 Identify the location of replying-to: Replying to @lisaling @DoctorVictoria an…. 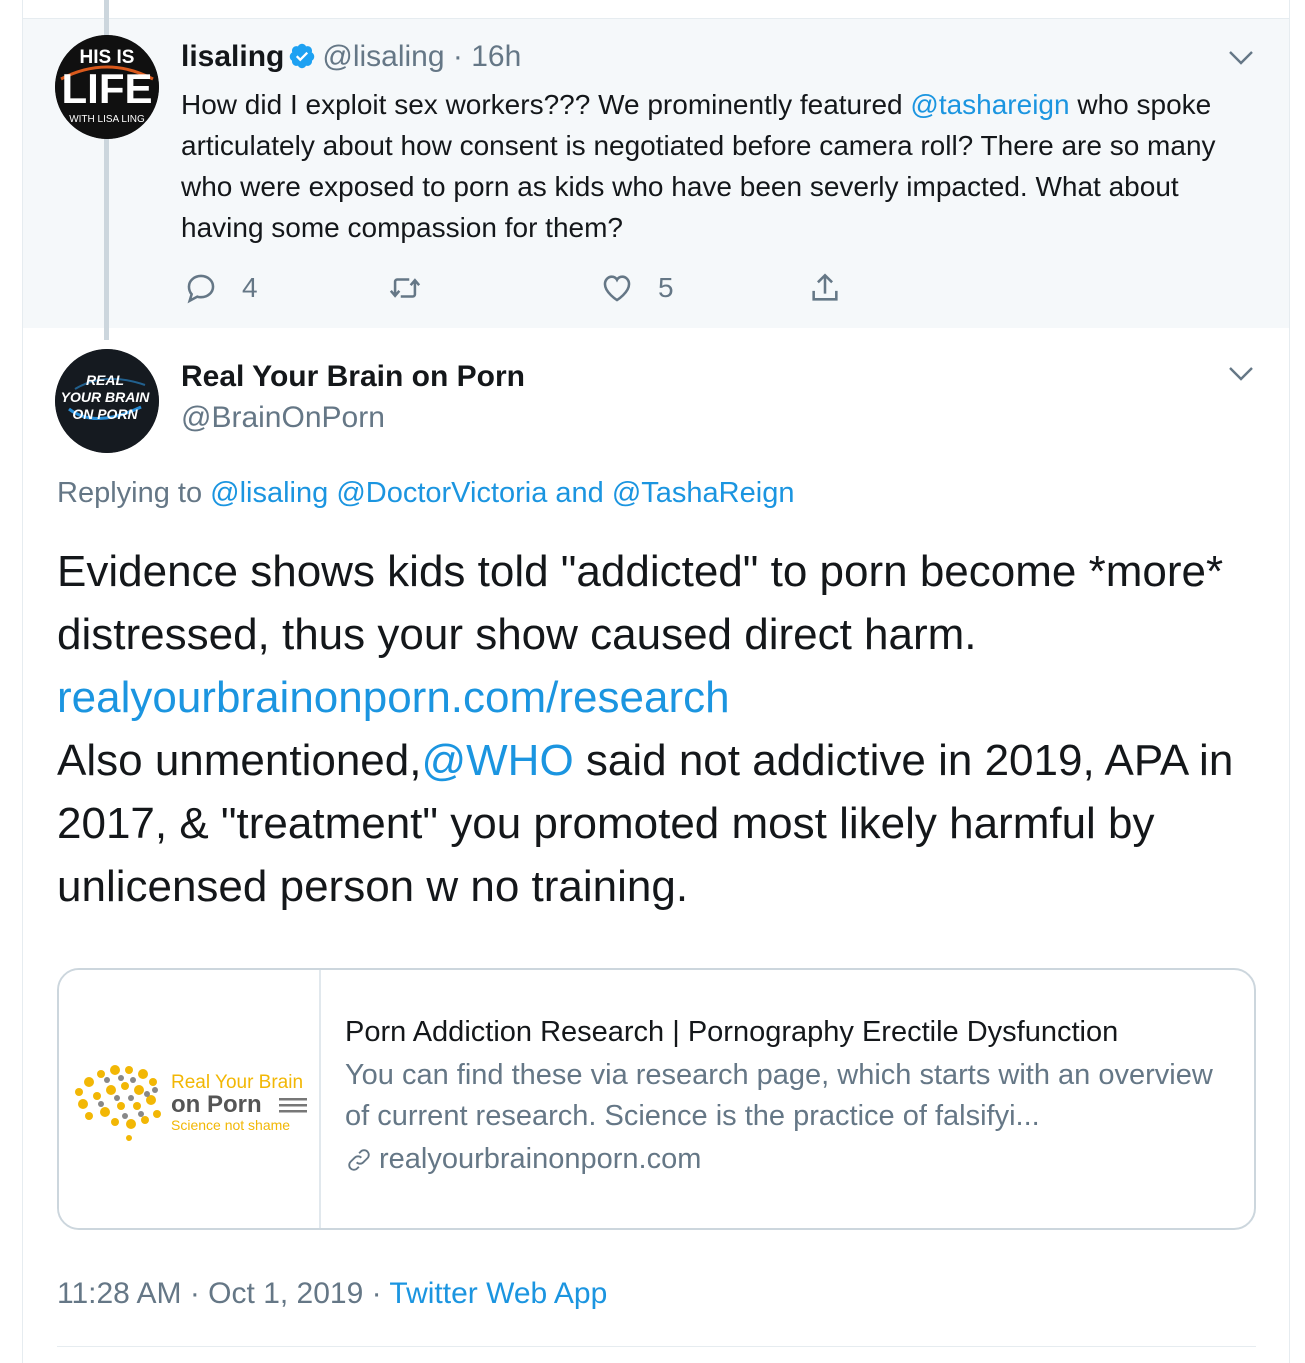
(425, 493).